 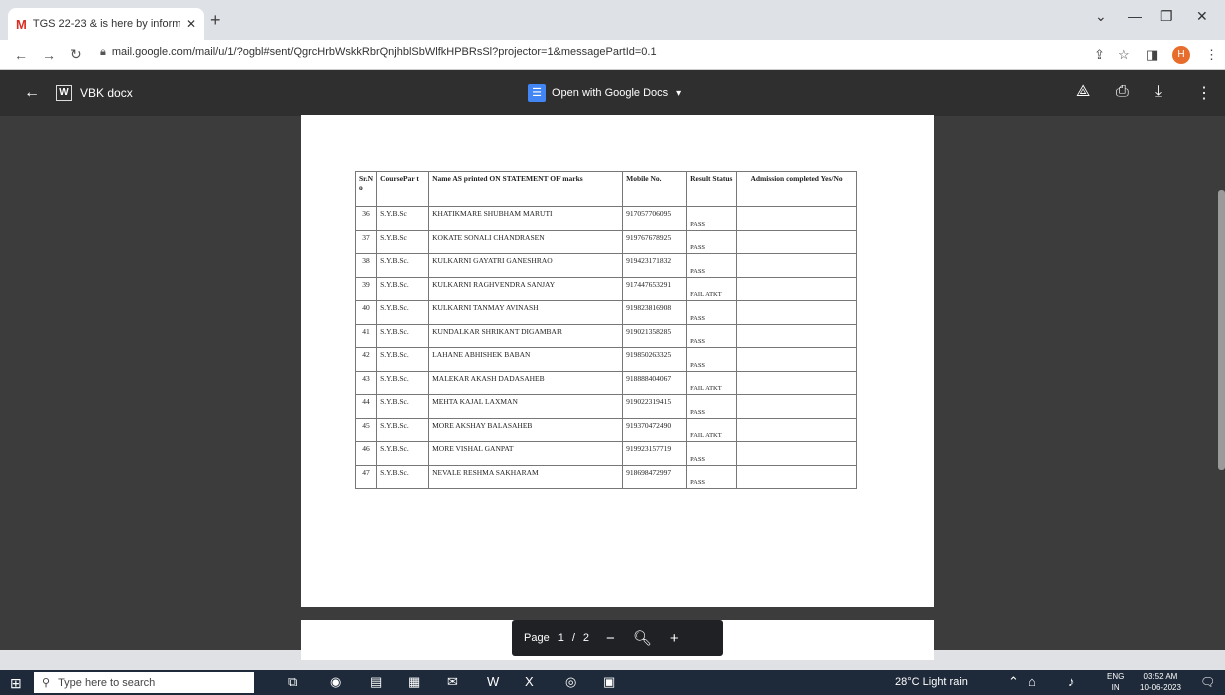 I want to click on close-window-icon: ✕, so click(x=1202, y=16).